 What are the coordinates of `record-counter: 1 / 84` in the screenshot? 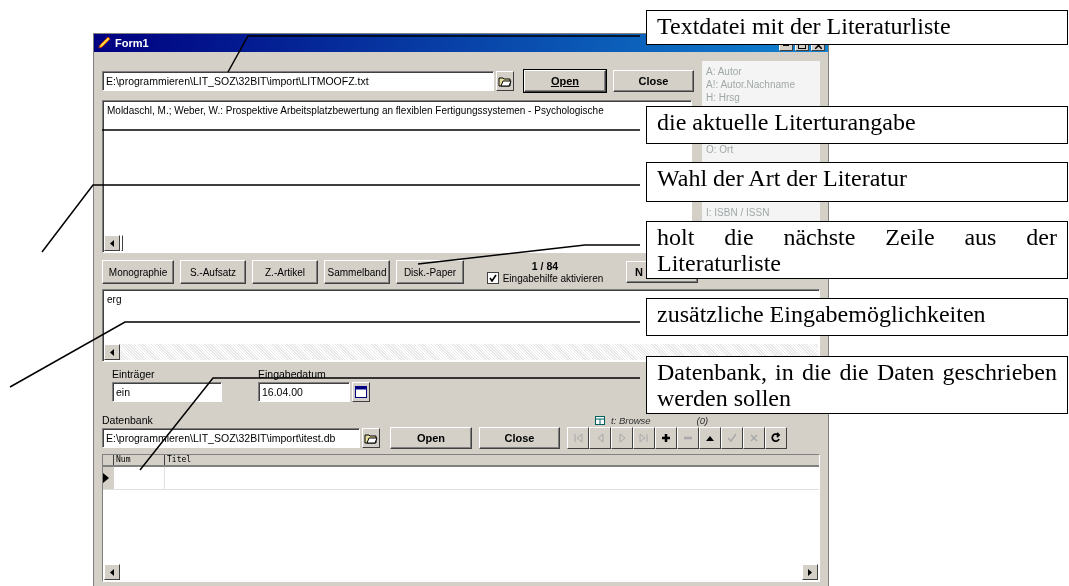 It's located at (545, 266).